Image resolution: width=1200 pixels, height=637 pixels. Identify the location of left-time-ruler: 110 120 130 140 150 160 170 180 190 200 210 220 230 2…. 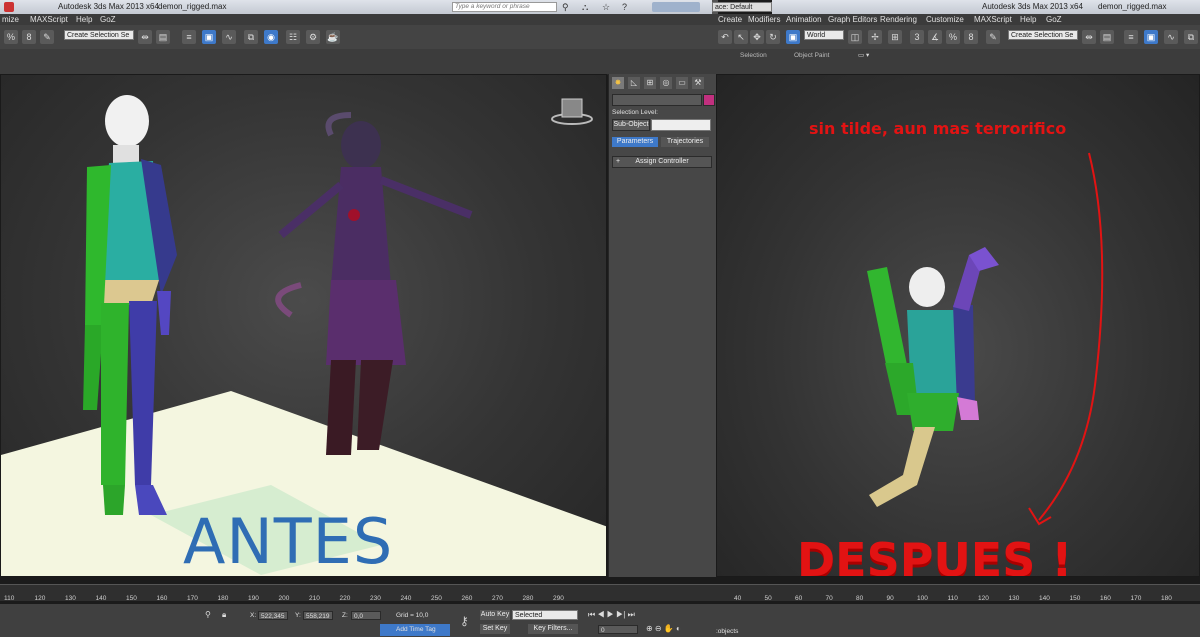
(358, 593).